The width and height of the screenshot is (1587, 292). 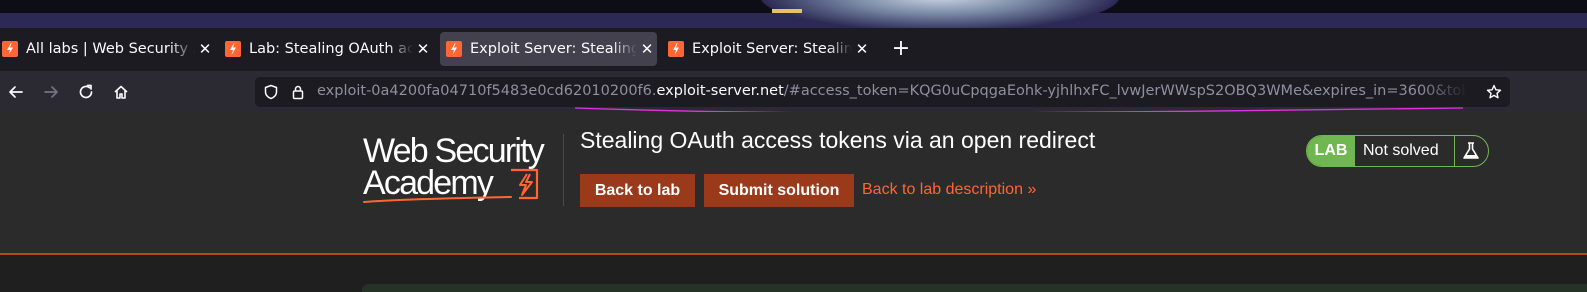 What do you see at coordinates (1471, 150) in the screenshot?
I see `flask-icon` at bounding box center [1471, 150].